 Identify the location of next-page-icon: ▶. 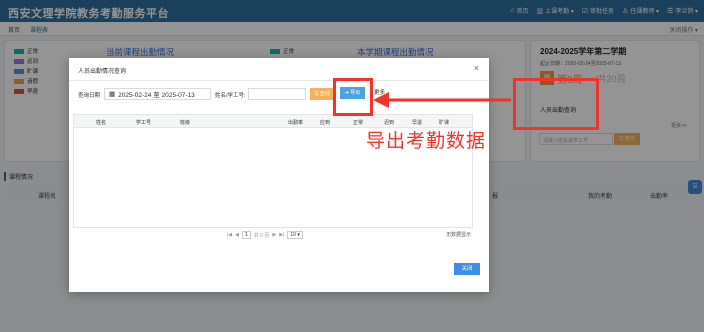
(274, 235).